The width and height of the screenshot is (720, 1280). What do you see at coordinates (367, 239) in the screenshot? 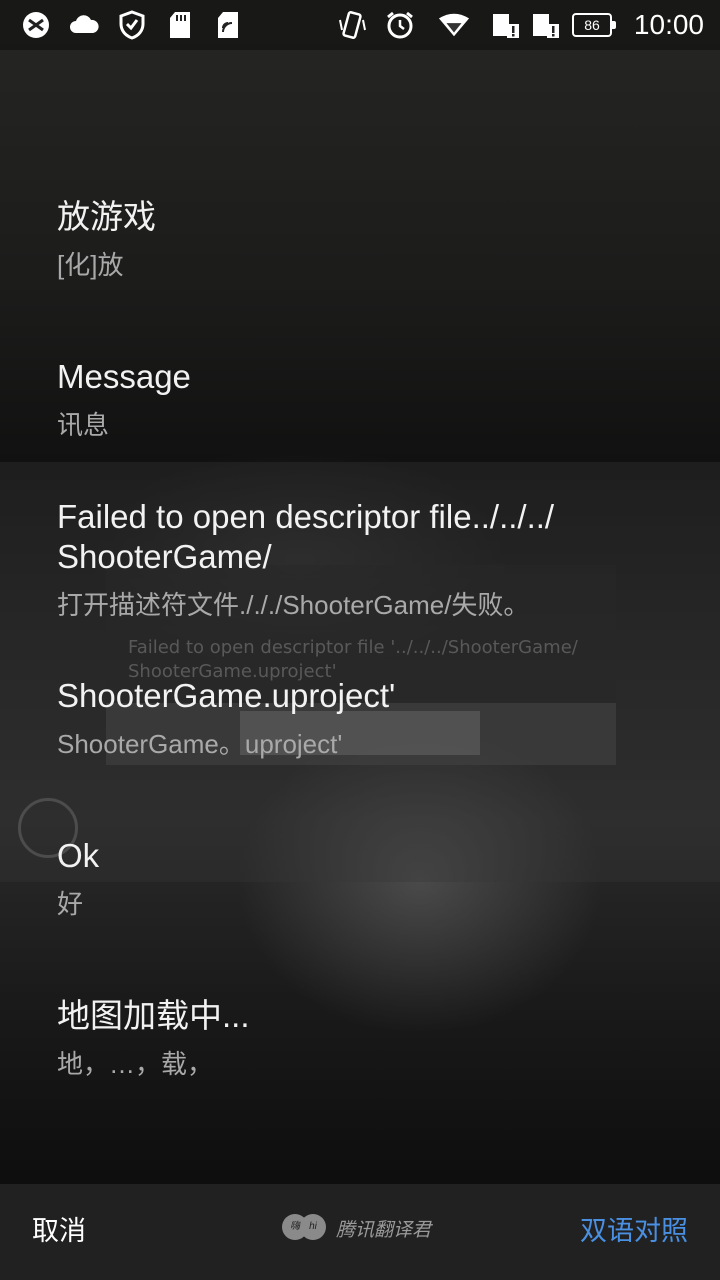
I see `translation-entry: 放游戏 [化]放` at bounding box center [367, 239].